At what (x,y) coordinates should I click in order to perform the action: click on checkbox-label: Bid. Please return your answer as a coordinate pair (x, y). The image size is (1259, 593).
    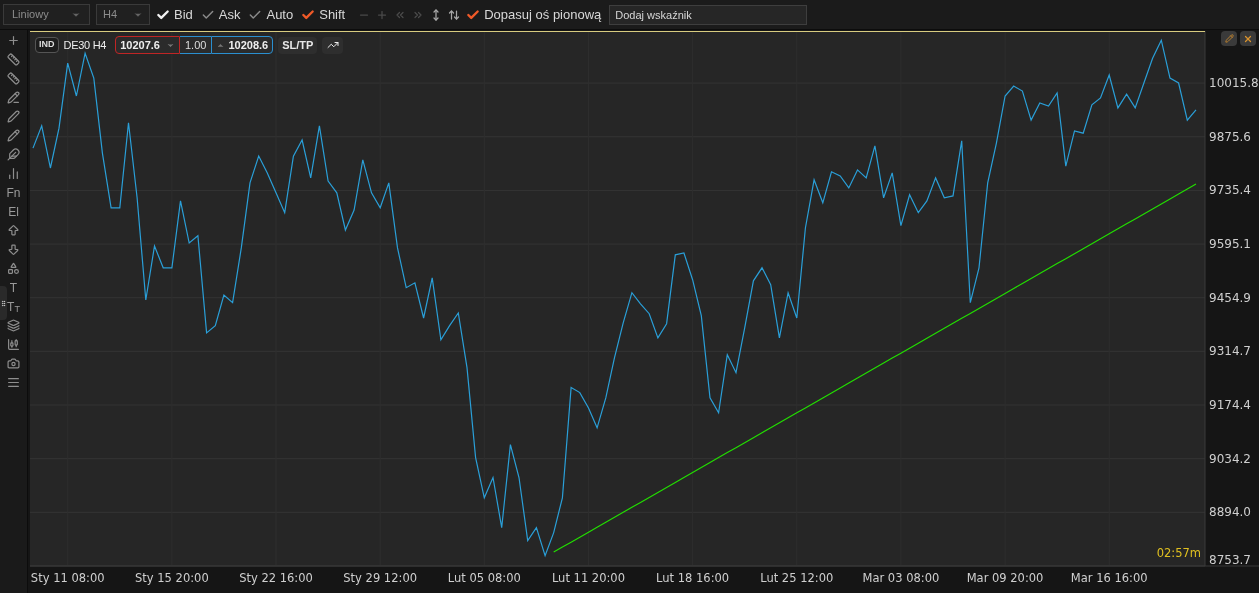
    Looking at the image, I should click on (183, 14).